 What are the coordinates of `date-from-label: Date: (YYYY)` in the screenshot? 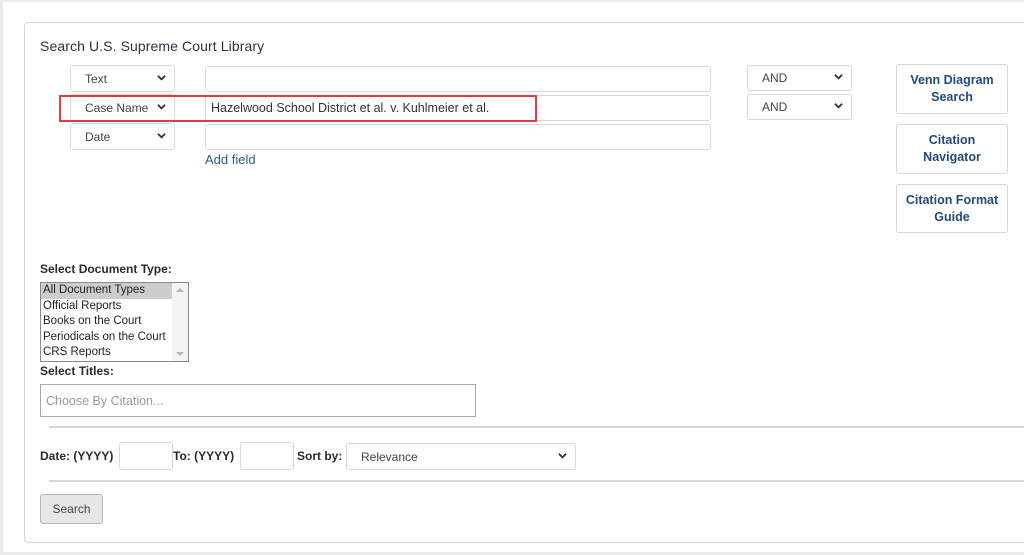 It's located at (77, 456).